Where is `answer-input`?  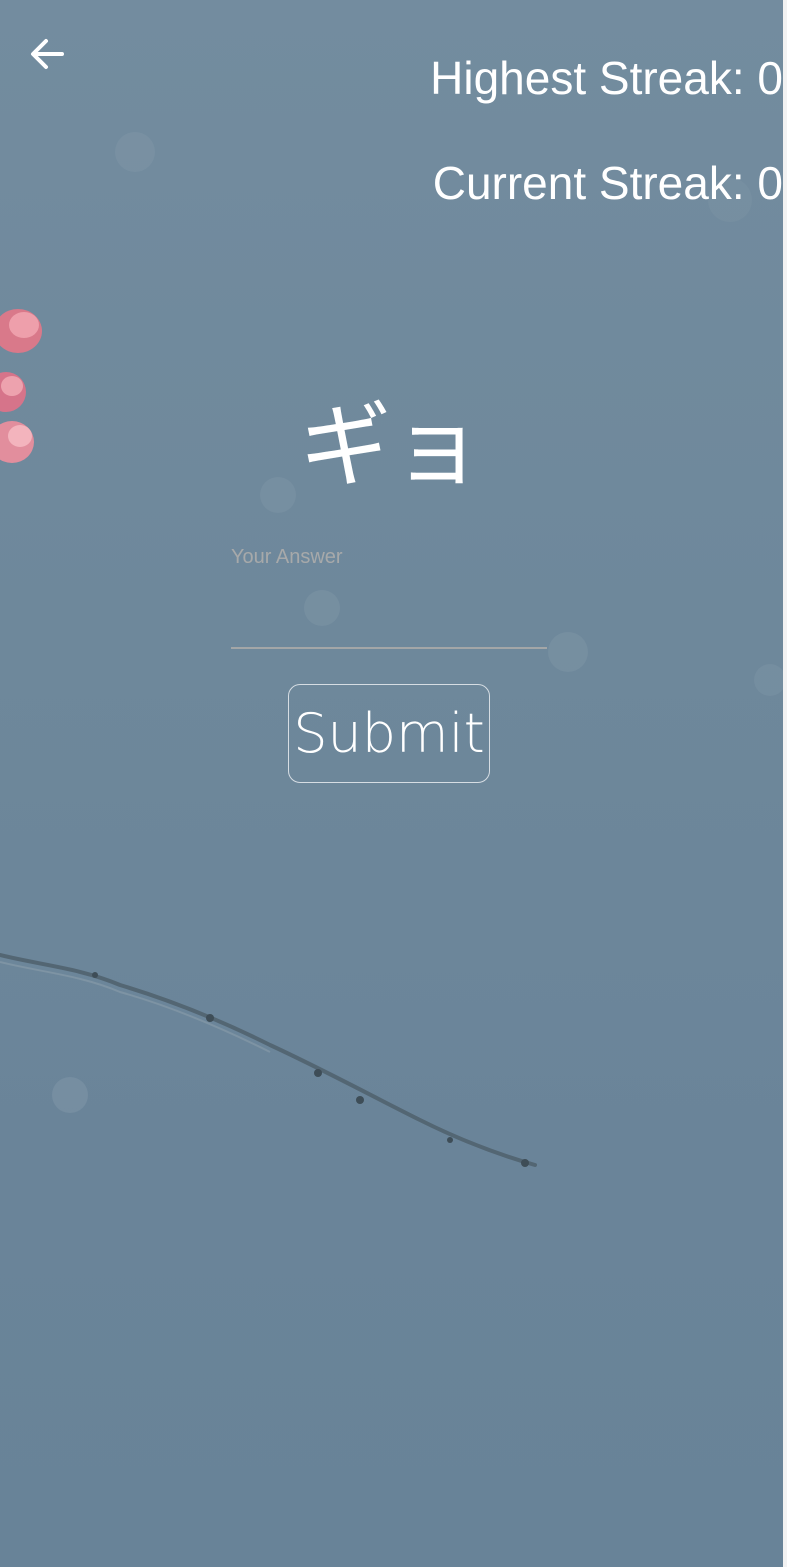
answer-input is located at coordinates (389, 622).